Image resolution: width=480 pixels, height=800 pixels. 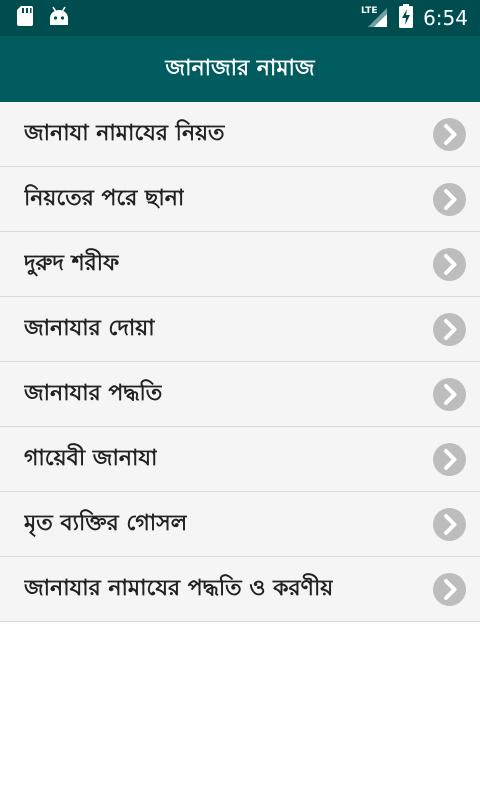 What do you see at coordinates (89, 328) in the screenshot?
I see `list-item-label: জানাযার দোয়া` at bounding box center [89, 328].